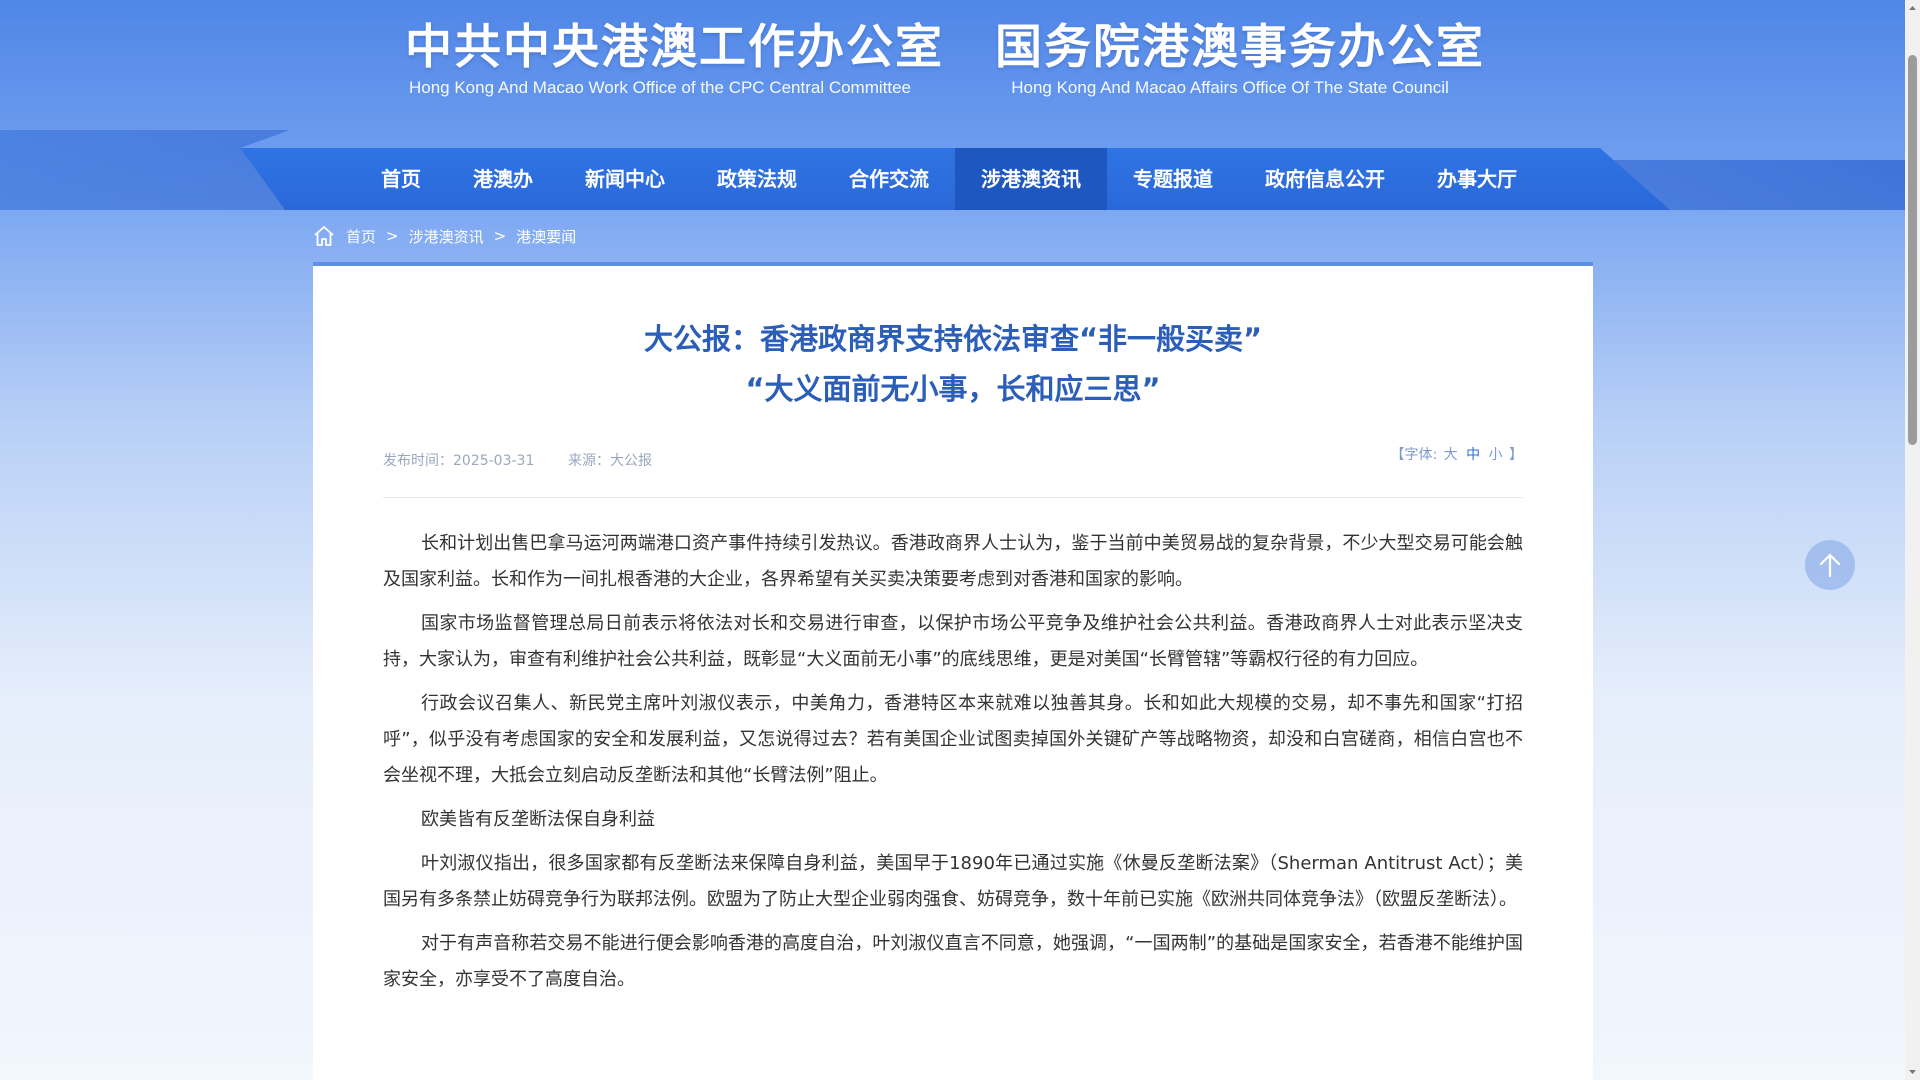  I want to click on nav-item-6: 专题报道, so click(1173, 179).